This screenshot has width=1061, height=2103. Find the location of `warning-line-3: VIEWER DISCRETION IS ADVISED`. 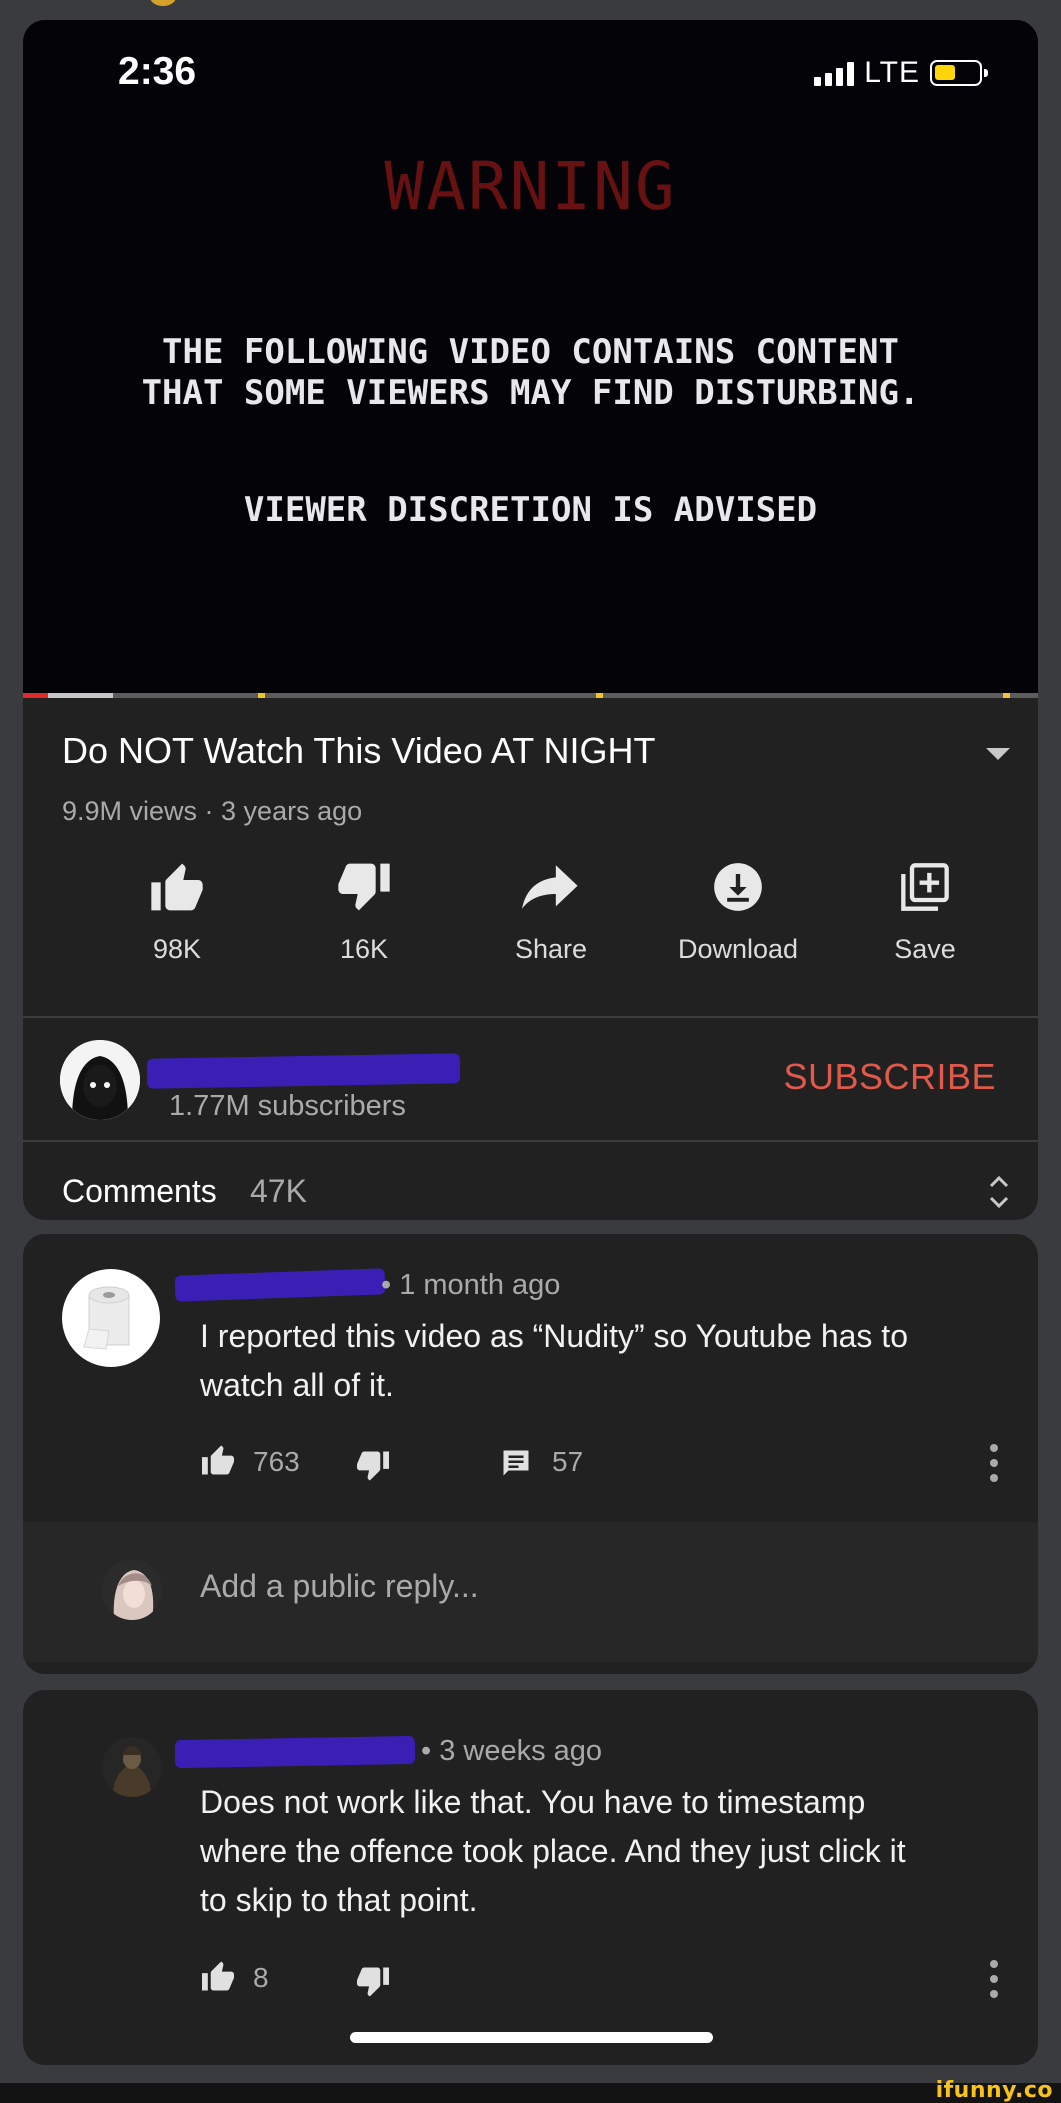

warning-line-3: VIEWER DISCRETION IS ADVISED is located at coordinates (530, 510).